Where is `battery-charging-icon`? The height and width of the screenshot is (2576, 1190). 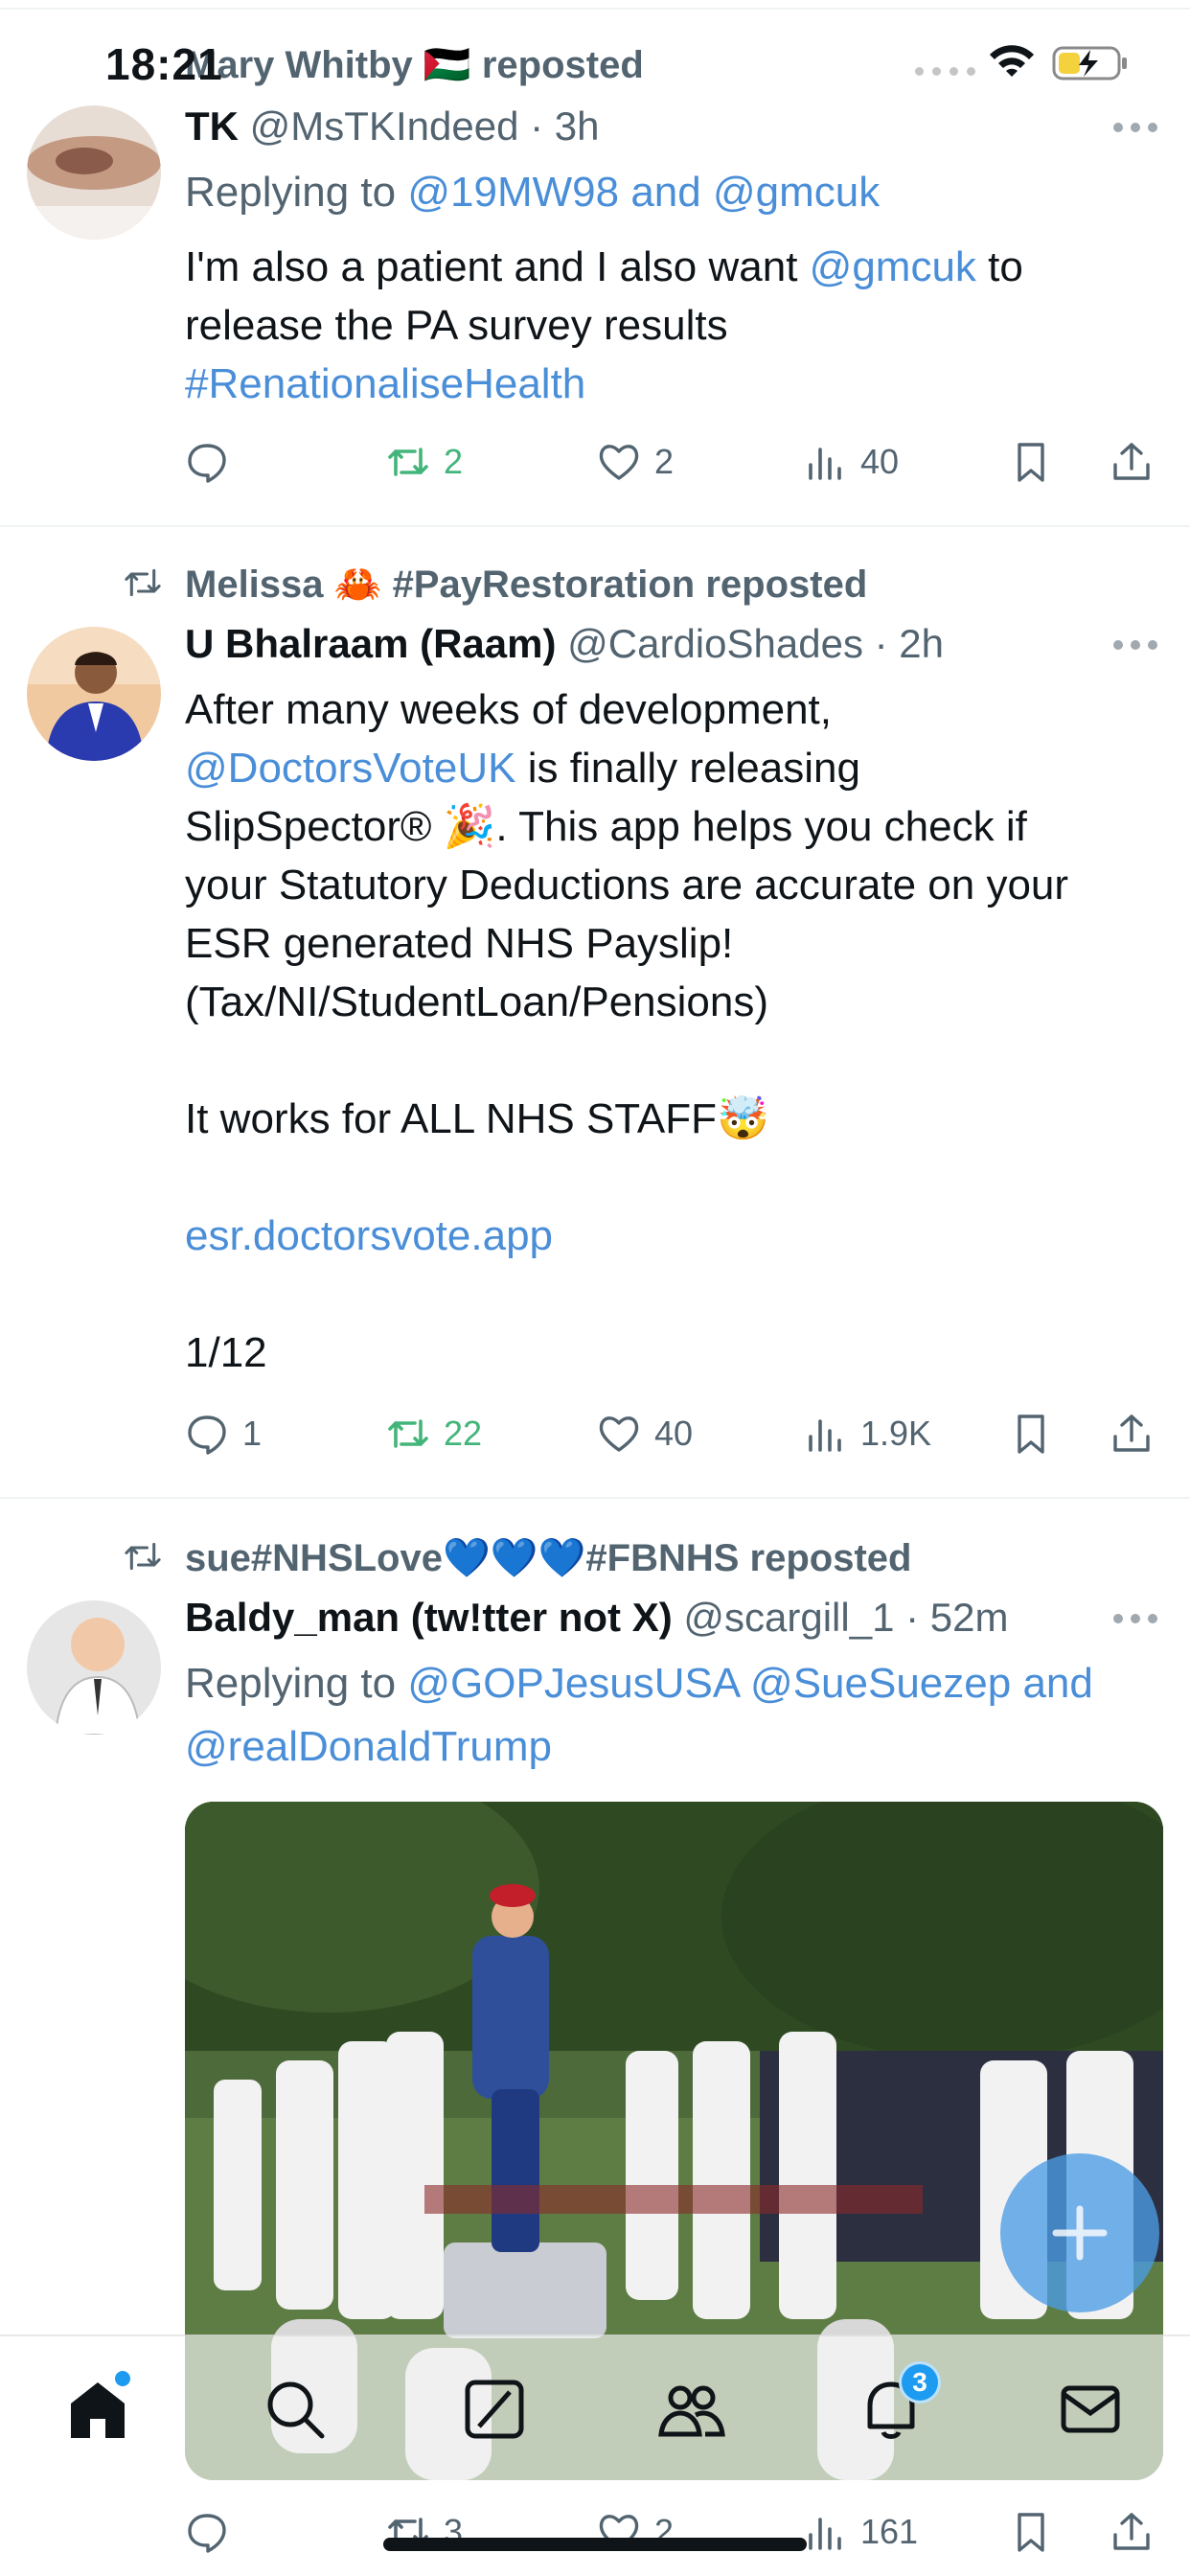
battery-charging-icon is located at coordinates (1090, 63).